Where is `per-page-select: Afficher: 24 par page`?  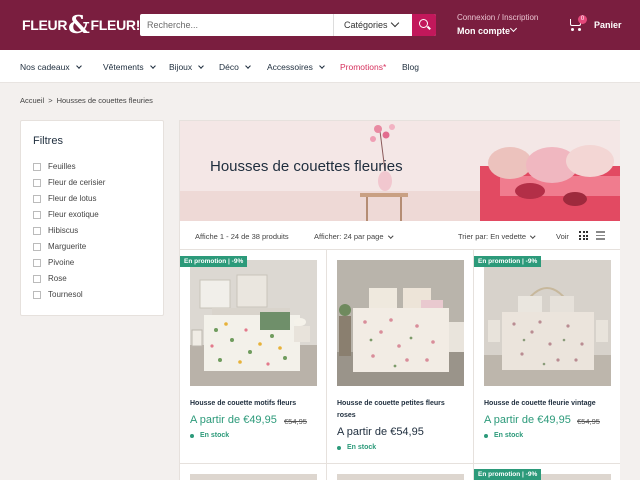
per-page-select: Afficher: 24 par page is located at coordinates (353, 236).